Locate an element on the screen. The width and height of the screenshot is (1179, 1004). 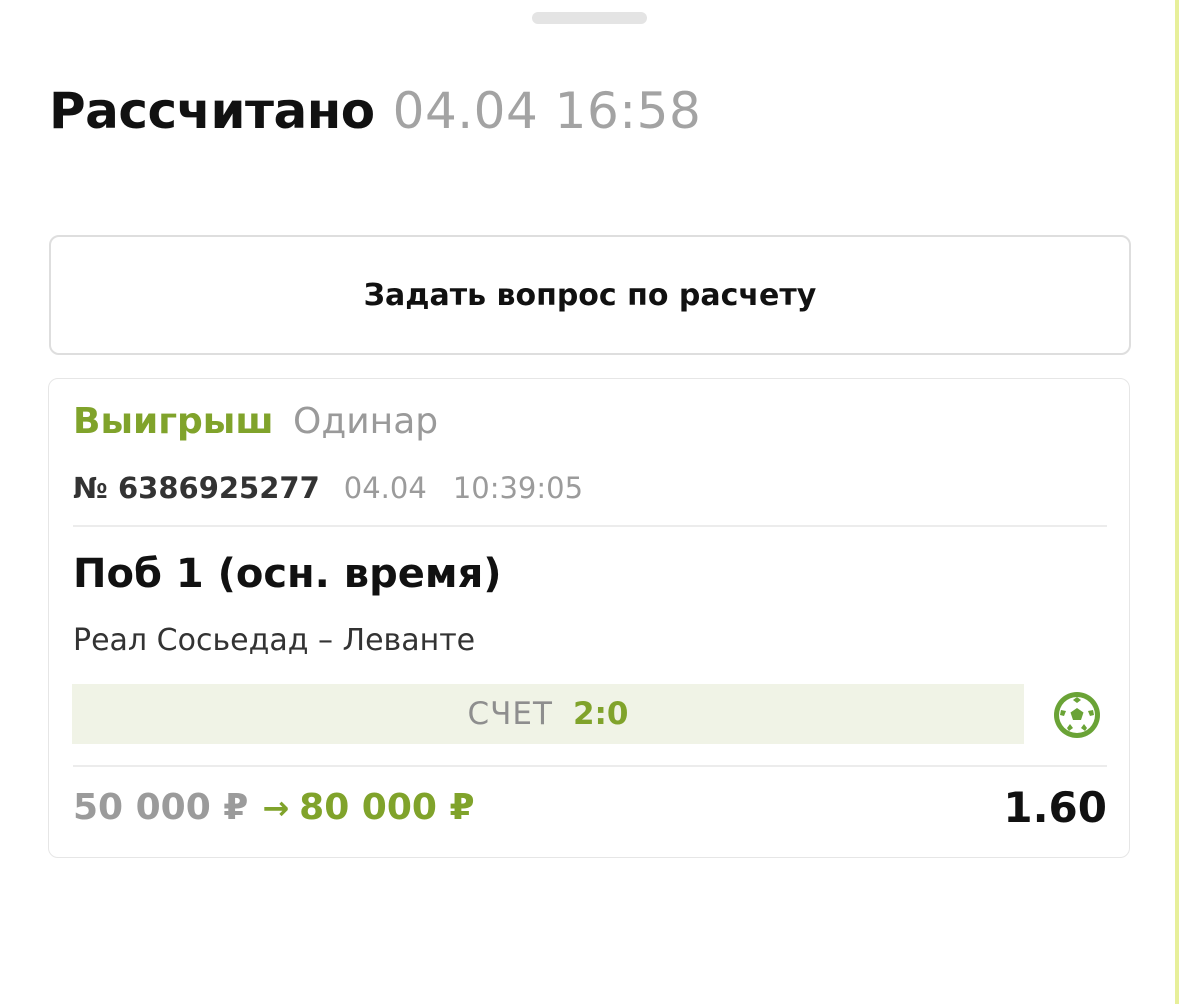
stake-amount: 50 000 ₽ is located at coordinates (161, 807).